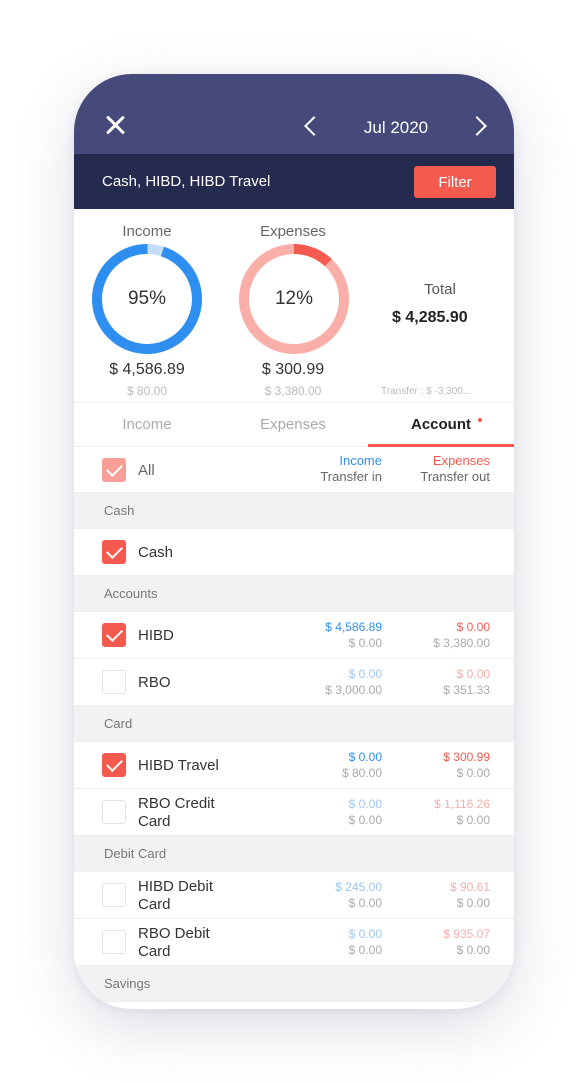 This screenshot has height=1083, width=588. Describe the element at coordinates (154, 682) in the screenshot. I see `account-name: RBO` at that location.